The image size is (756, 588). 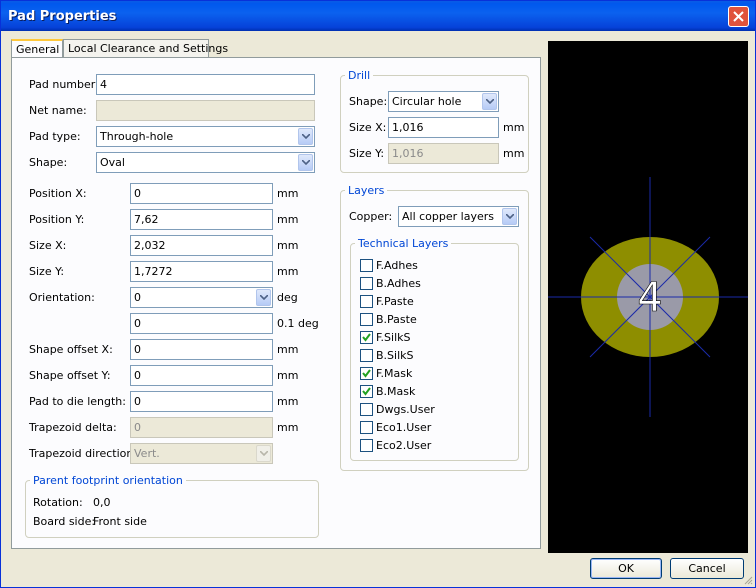 What do you see at coordinates (70, 375) in the screenshot?
I see `shape-offset-y-label: Shape offset Y:` at bounding box center [70, 375].